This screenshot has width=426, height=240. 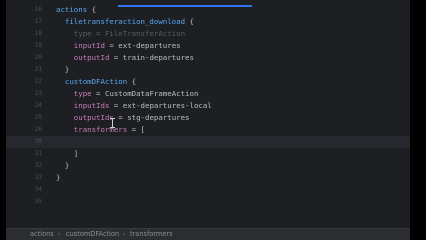 What do you see at coordinates (42, 234) in the screenshot?
I see `breadcrumb-item-actions: actions` at bounding box center [42, 234].